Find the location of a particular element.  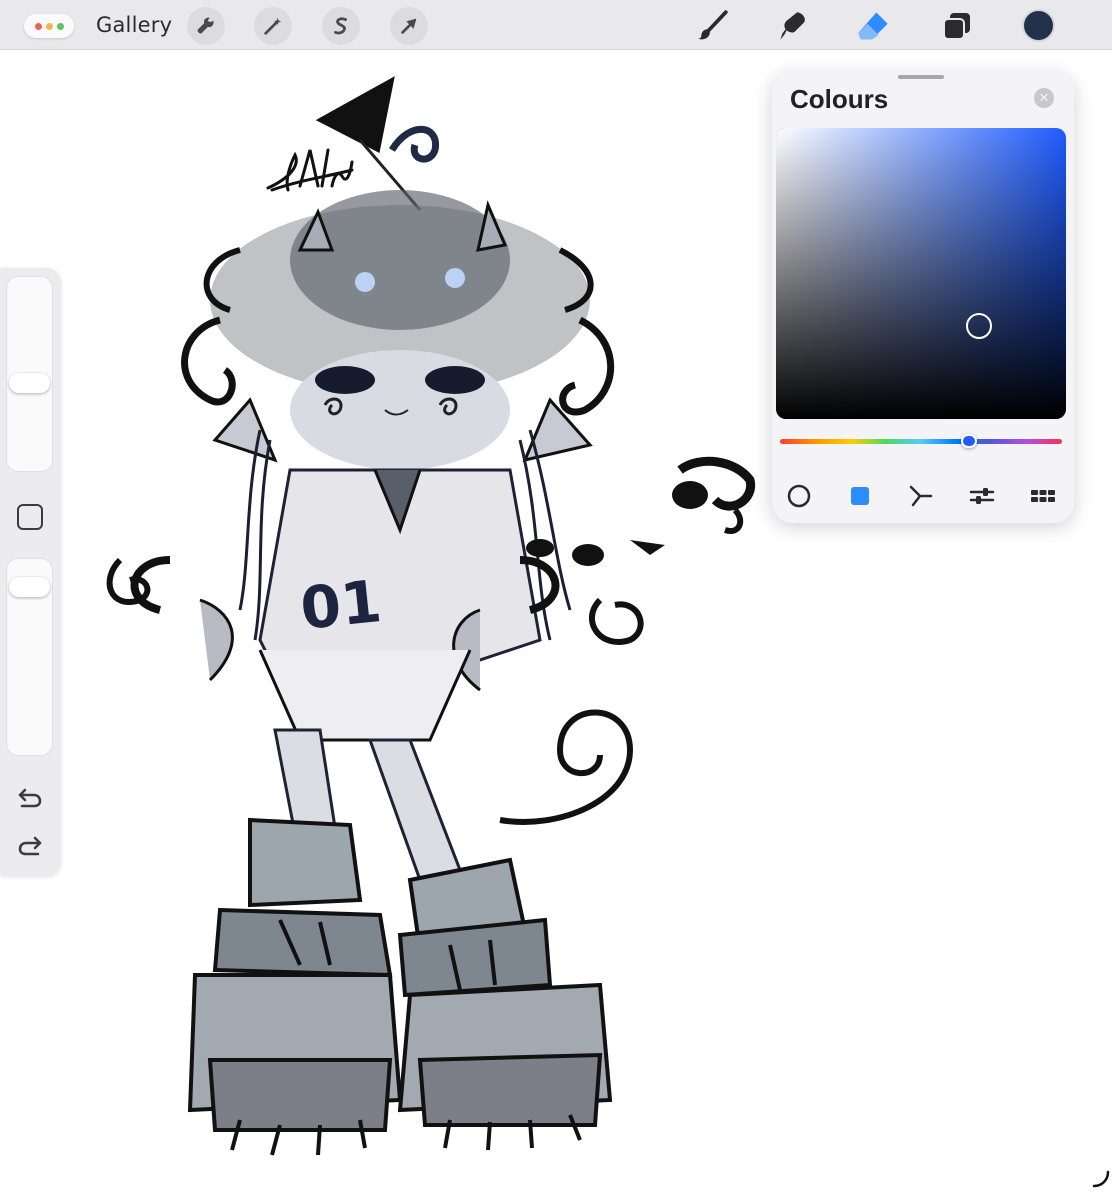

value-mode-button is located at coordinates (982, 496).